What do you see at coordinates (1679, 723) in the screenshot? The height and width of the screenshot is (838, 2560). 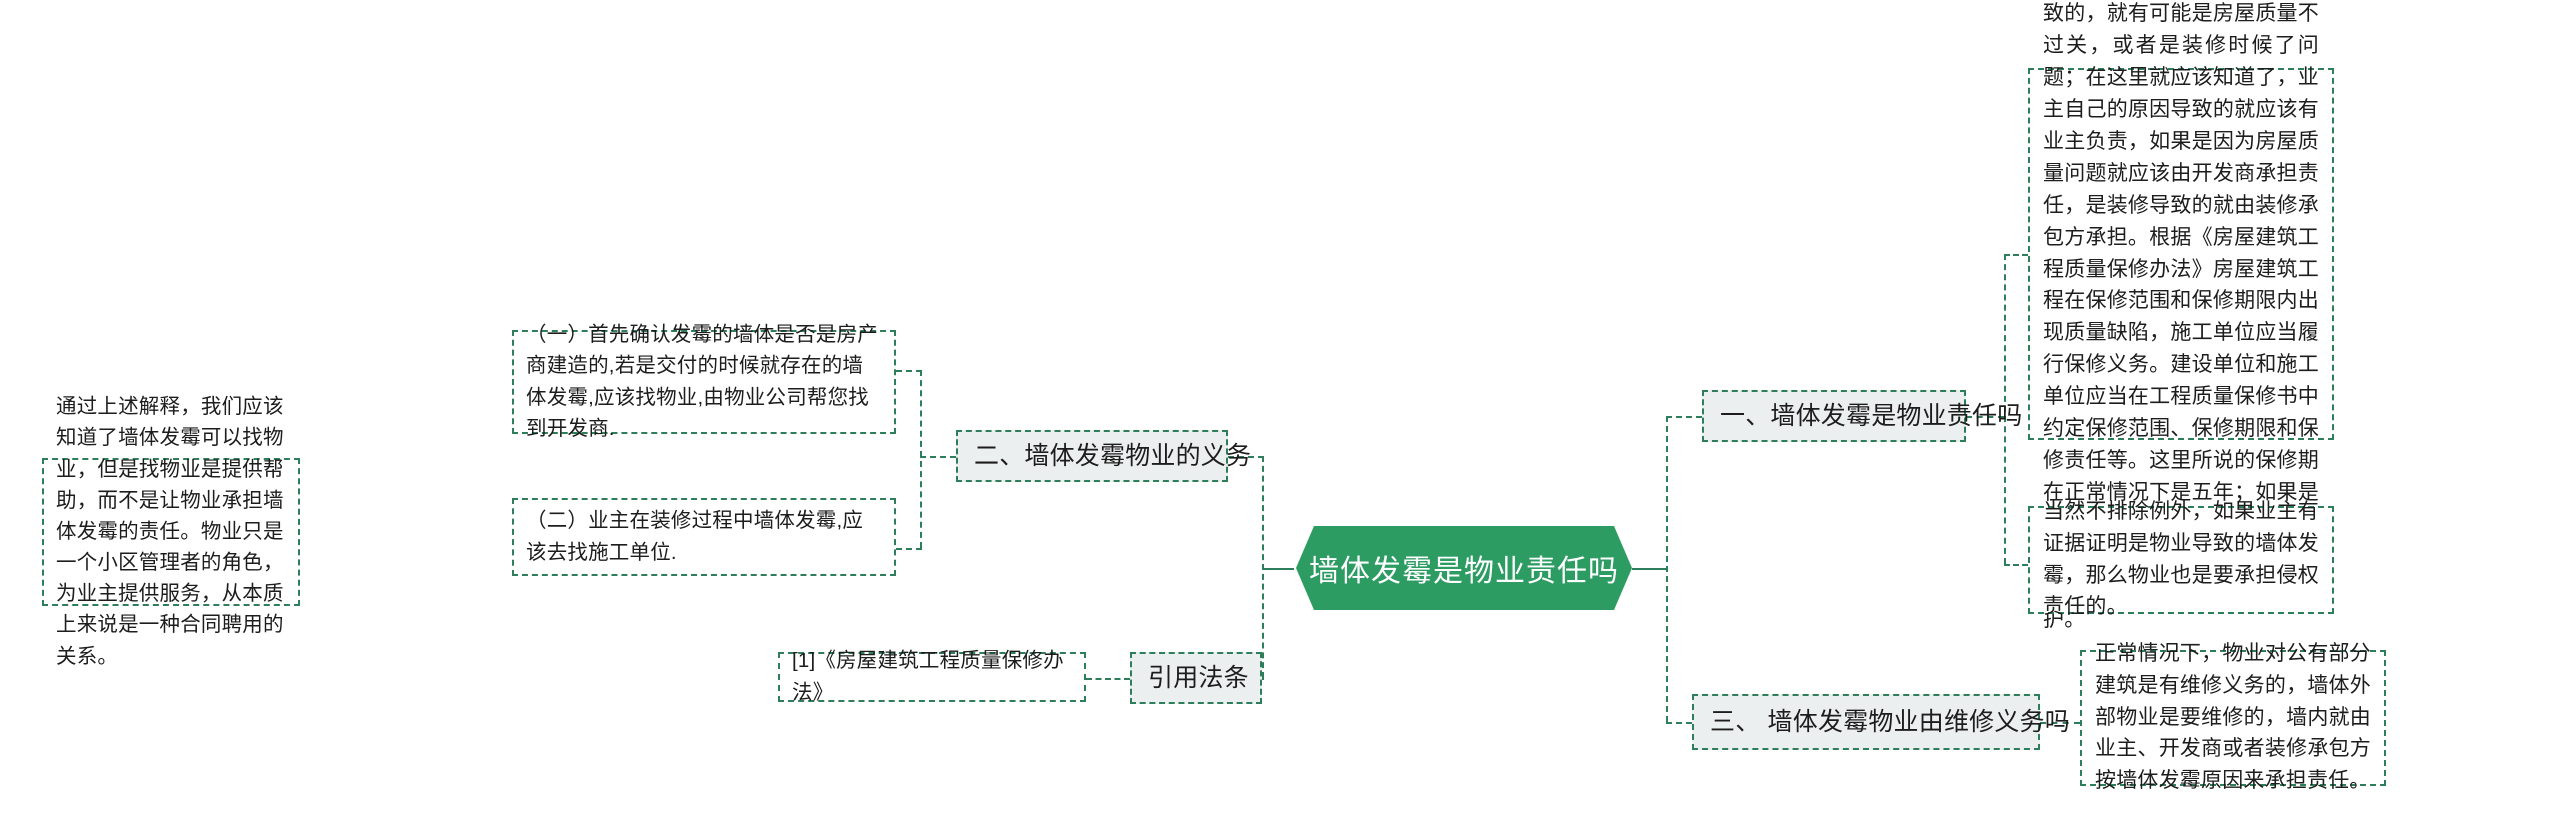 I see `connector-right-branch3` at bounding box center [1679, 723].